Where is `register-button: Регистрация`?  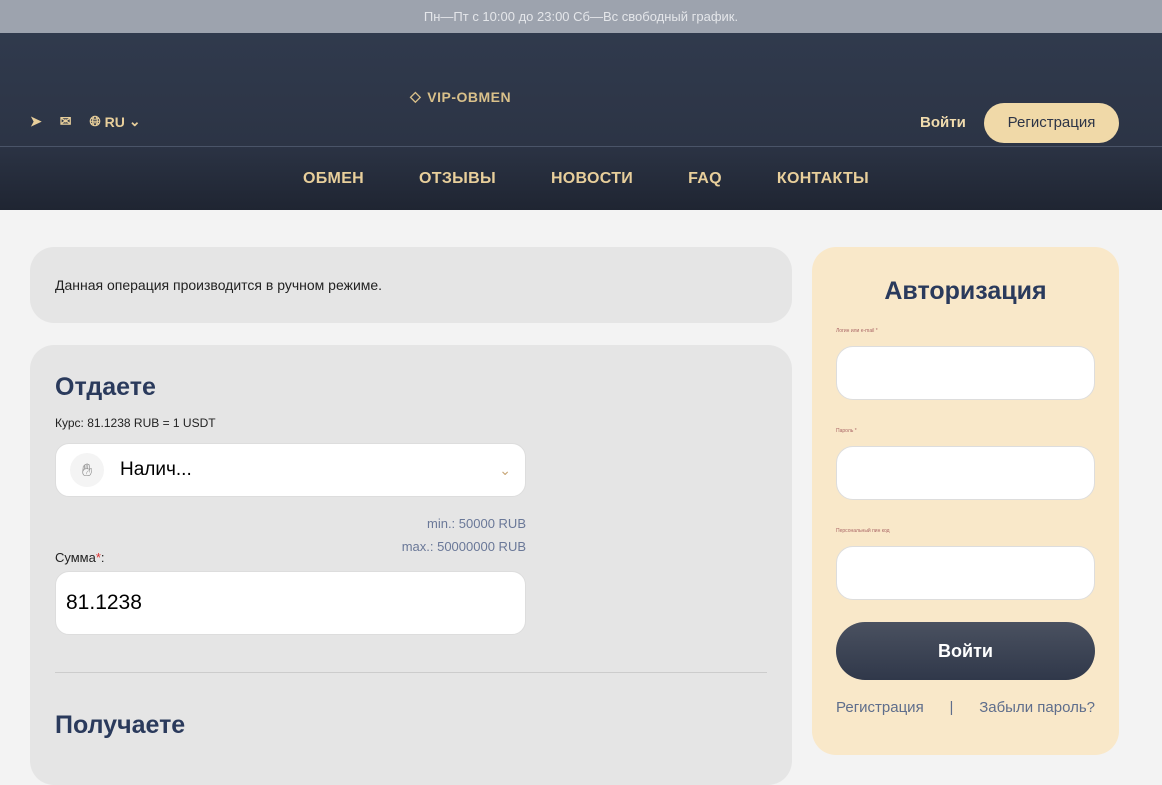
register-button: Регистрация is located at coordinates (1051, 123).